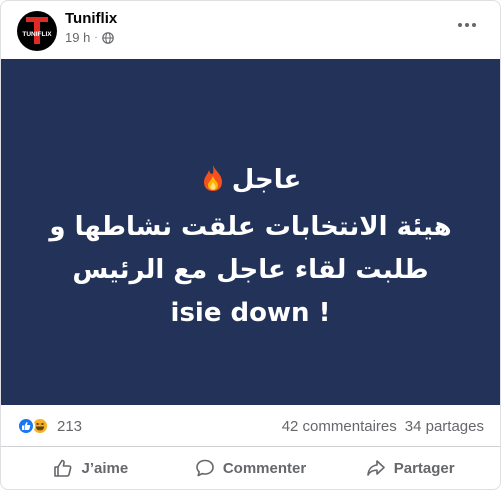 The height and width of the screenshot is (490, 501). I want to click on headline-urgent-text: عاجل, so click(266, 180).